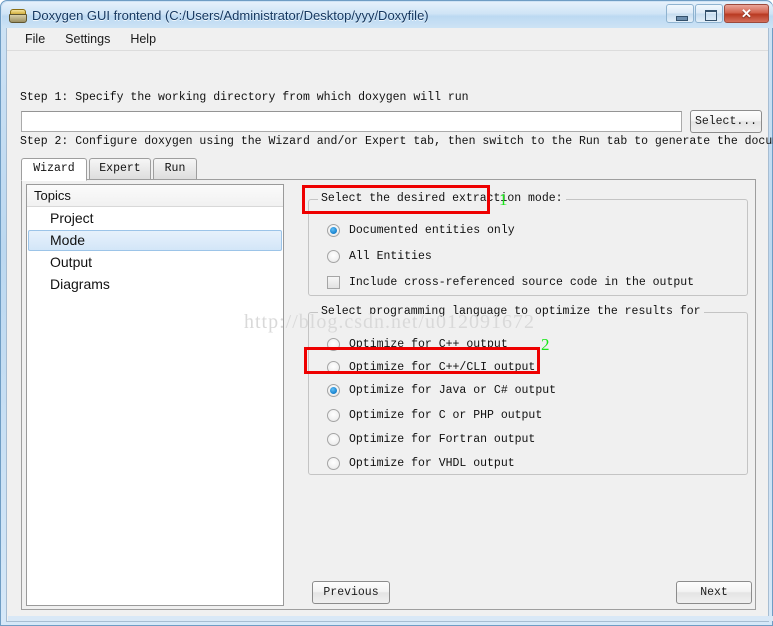 The height and width of the screenshot is (626, 773). Describe the element at coordinates (155, 262) in the screenshot. I see `topic-item-output: Output` at that location.